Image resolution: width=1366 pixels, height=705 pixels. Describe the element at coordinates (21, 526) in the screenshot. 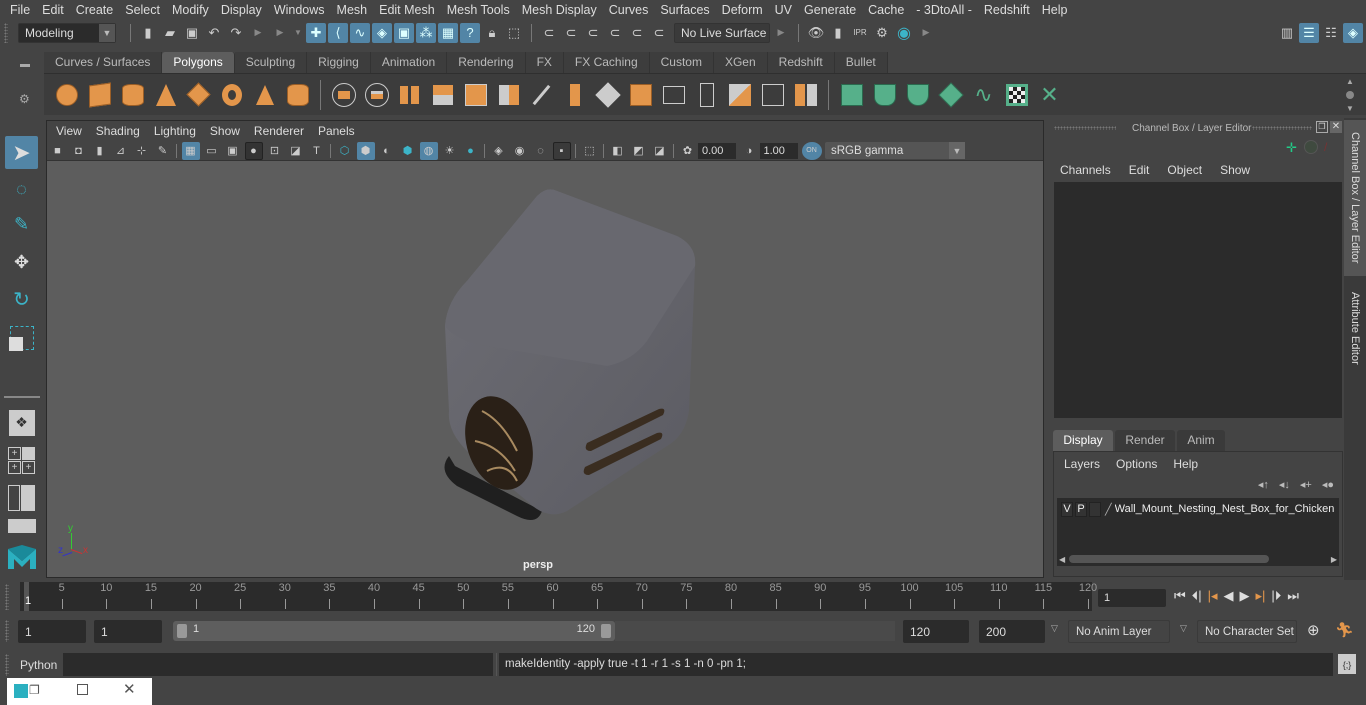

I see `layout-button` at that location.